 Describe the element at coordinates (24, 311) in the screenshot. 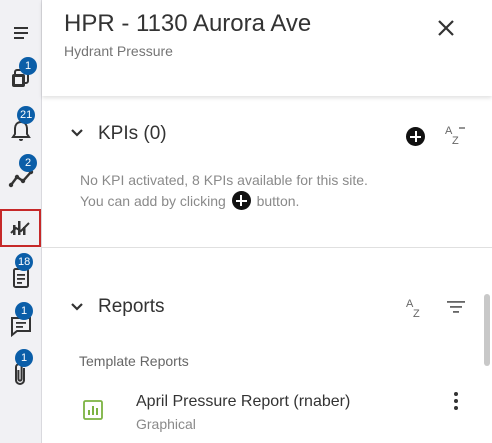

I see `comments-badge: 1` at that location.